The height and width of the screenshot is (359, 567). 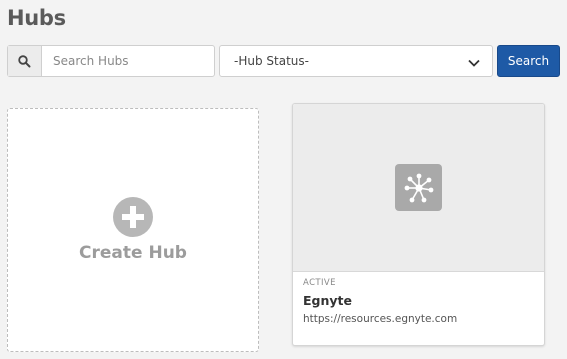 What do you see at coordinates (528, 61) in the screenshot?
I see `search-button: Search` at bounding box center [528, 61].